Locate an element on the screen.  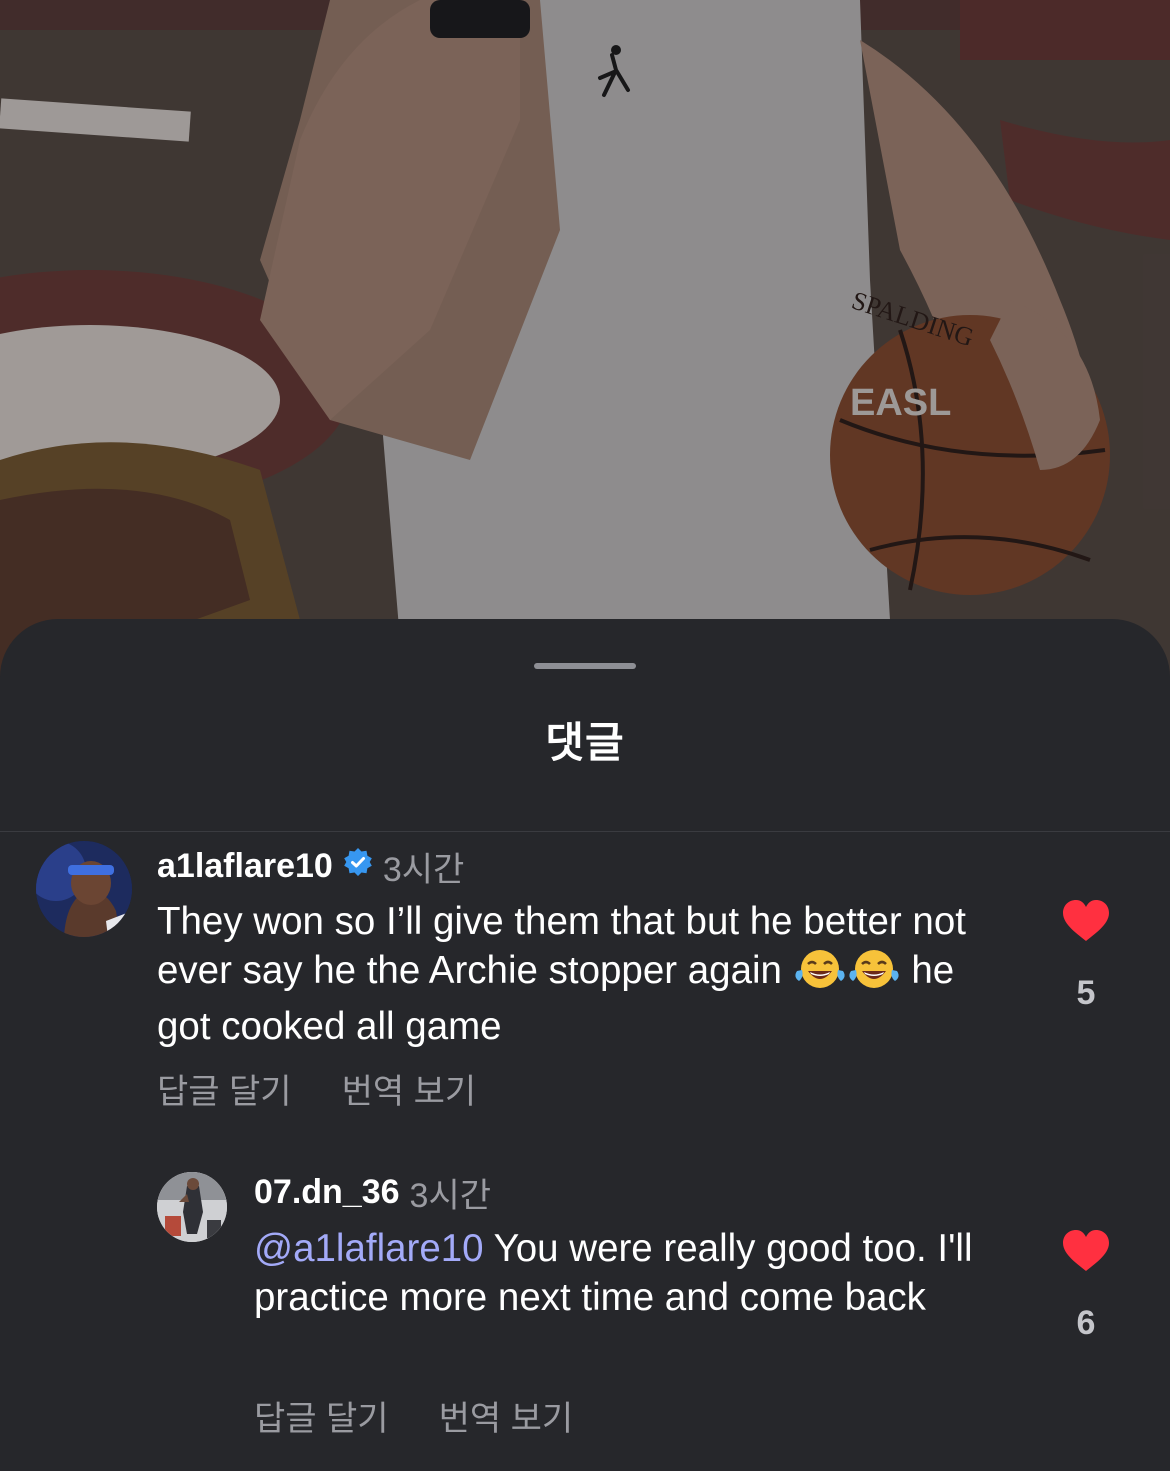
like-control: 6 is located at coordinates (1086, 1286).